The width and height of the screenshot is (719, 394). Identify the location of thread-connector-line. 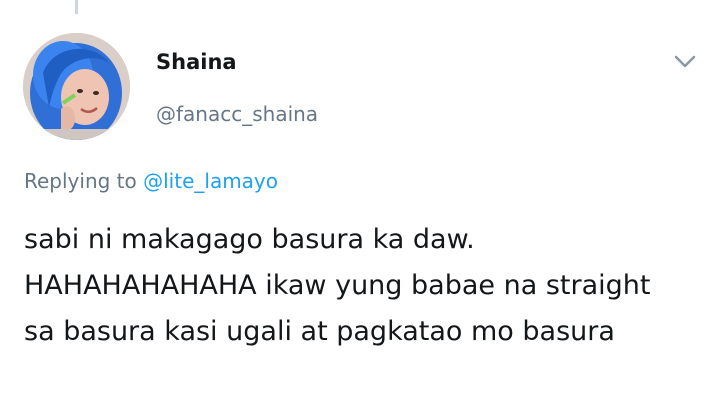
(76, 7).